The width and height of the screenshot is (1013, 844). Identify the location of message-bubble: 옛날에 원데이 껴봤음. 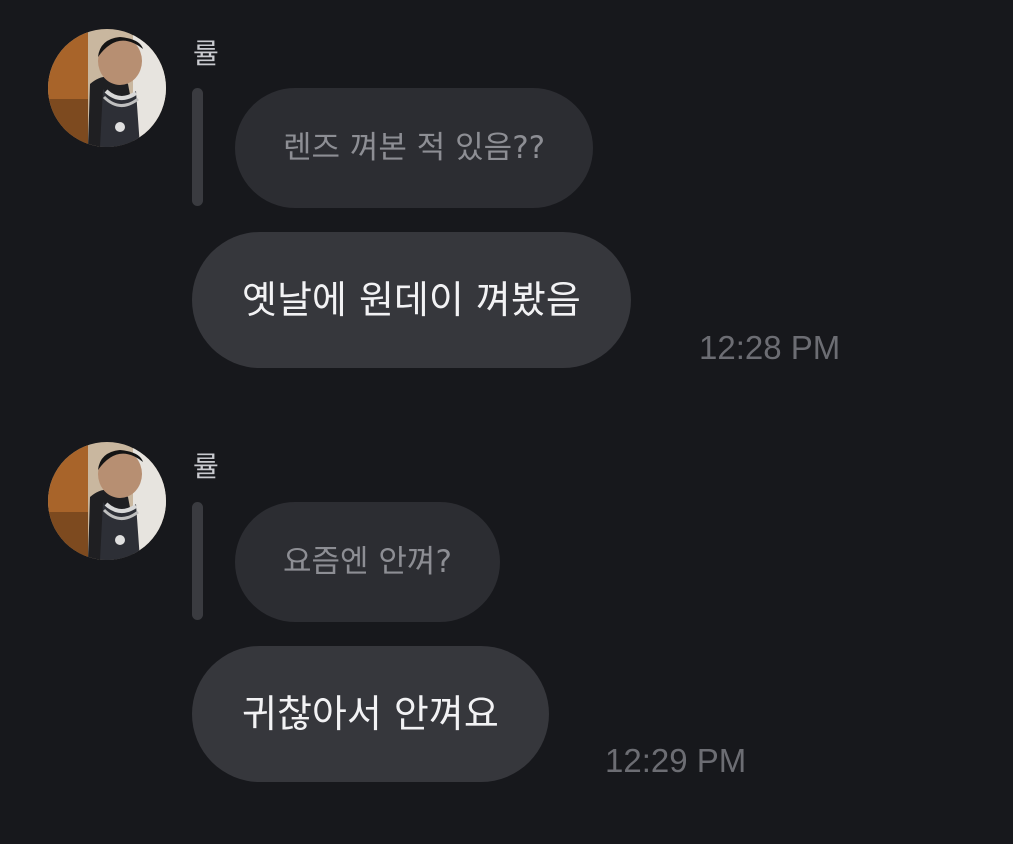
(411, 300).